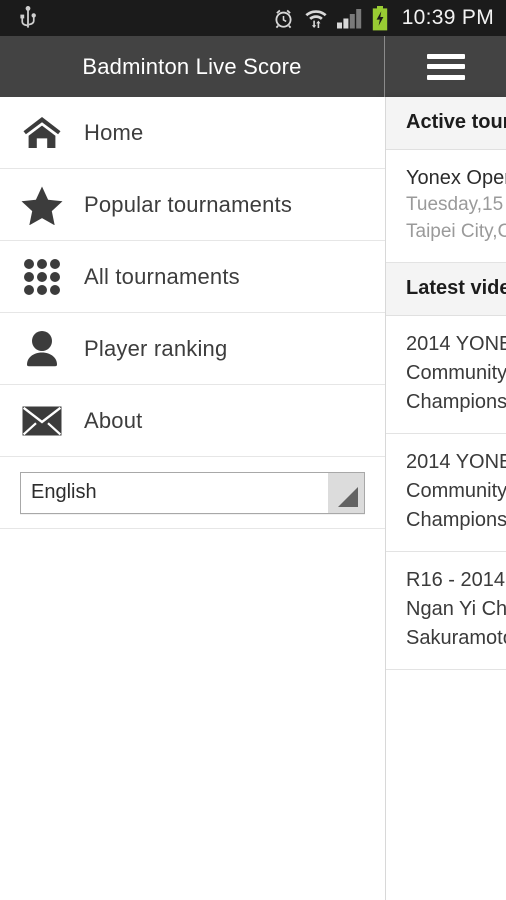 The width and height of the screenshot is (506, 900). I want to click on sidebar-item-all-tournaments: All tournaments, so click(192, 277).